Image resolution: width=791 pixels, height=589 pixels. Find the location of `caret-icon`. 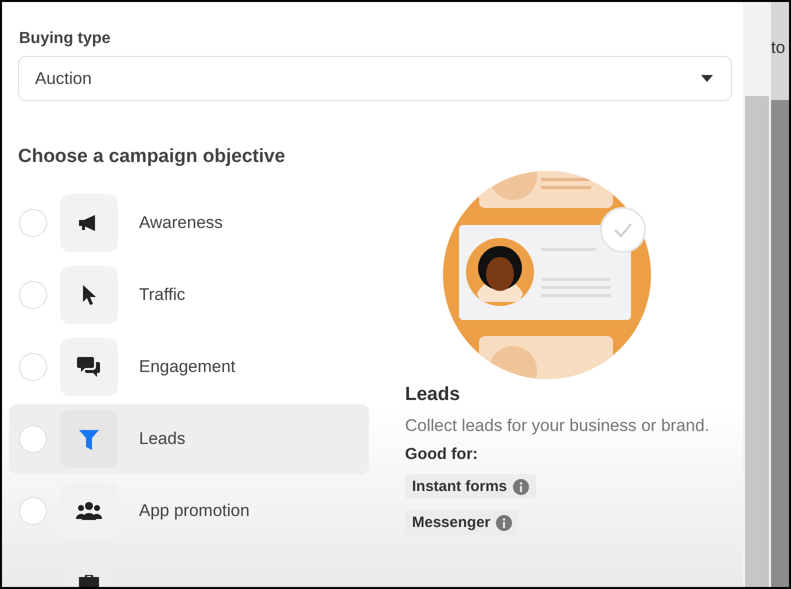

caret-icon is located at coordinates (707, 78).